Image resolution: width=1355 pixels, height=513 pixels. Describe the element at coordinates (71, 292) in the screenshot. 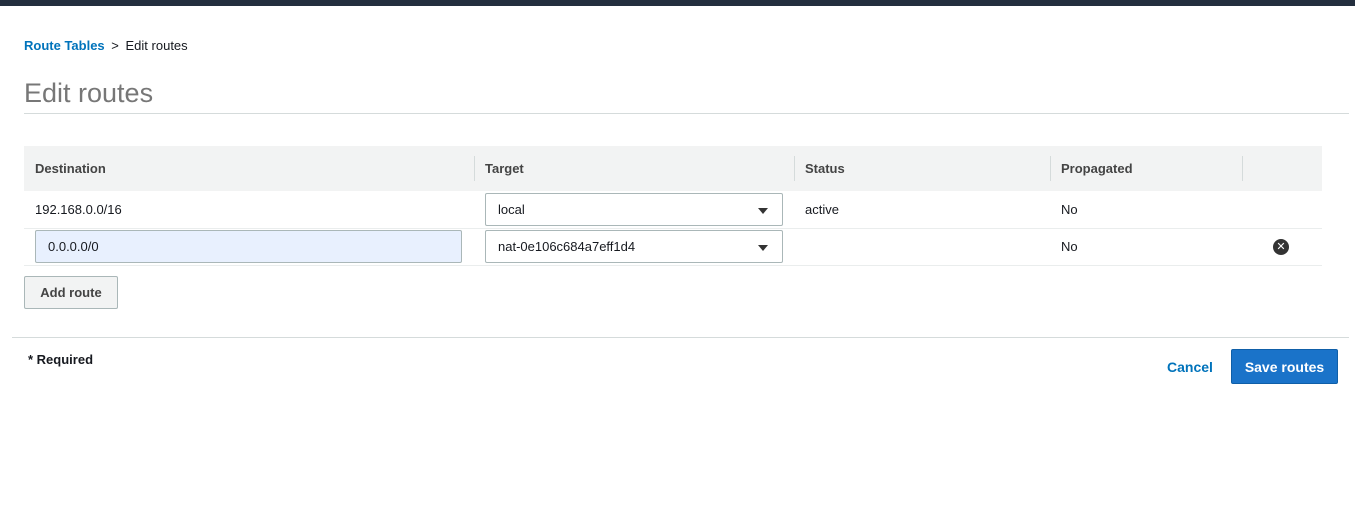

I see `add-route-button: Add route` at that location.